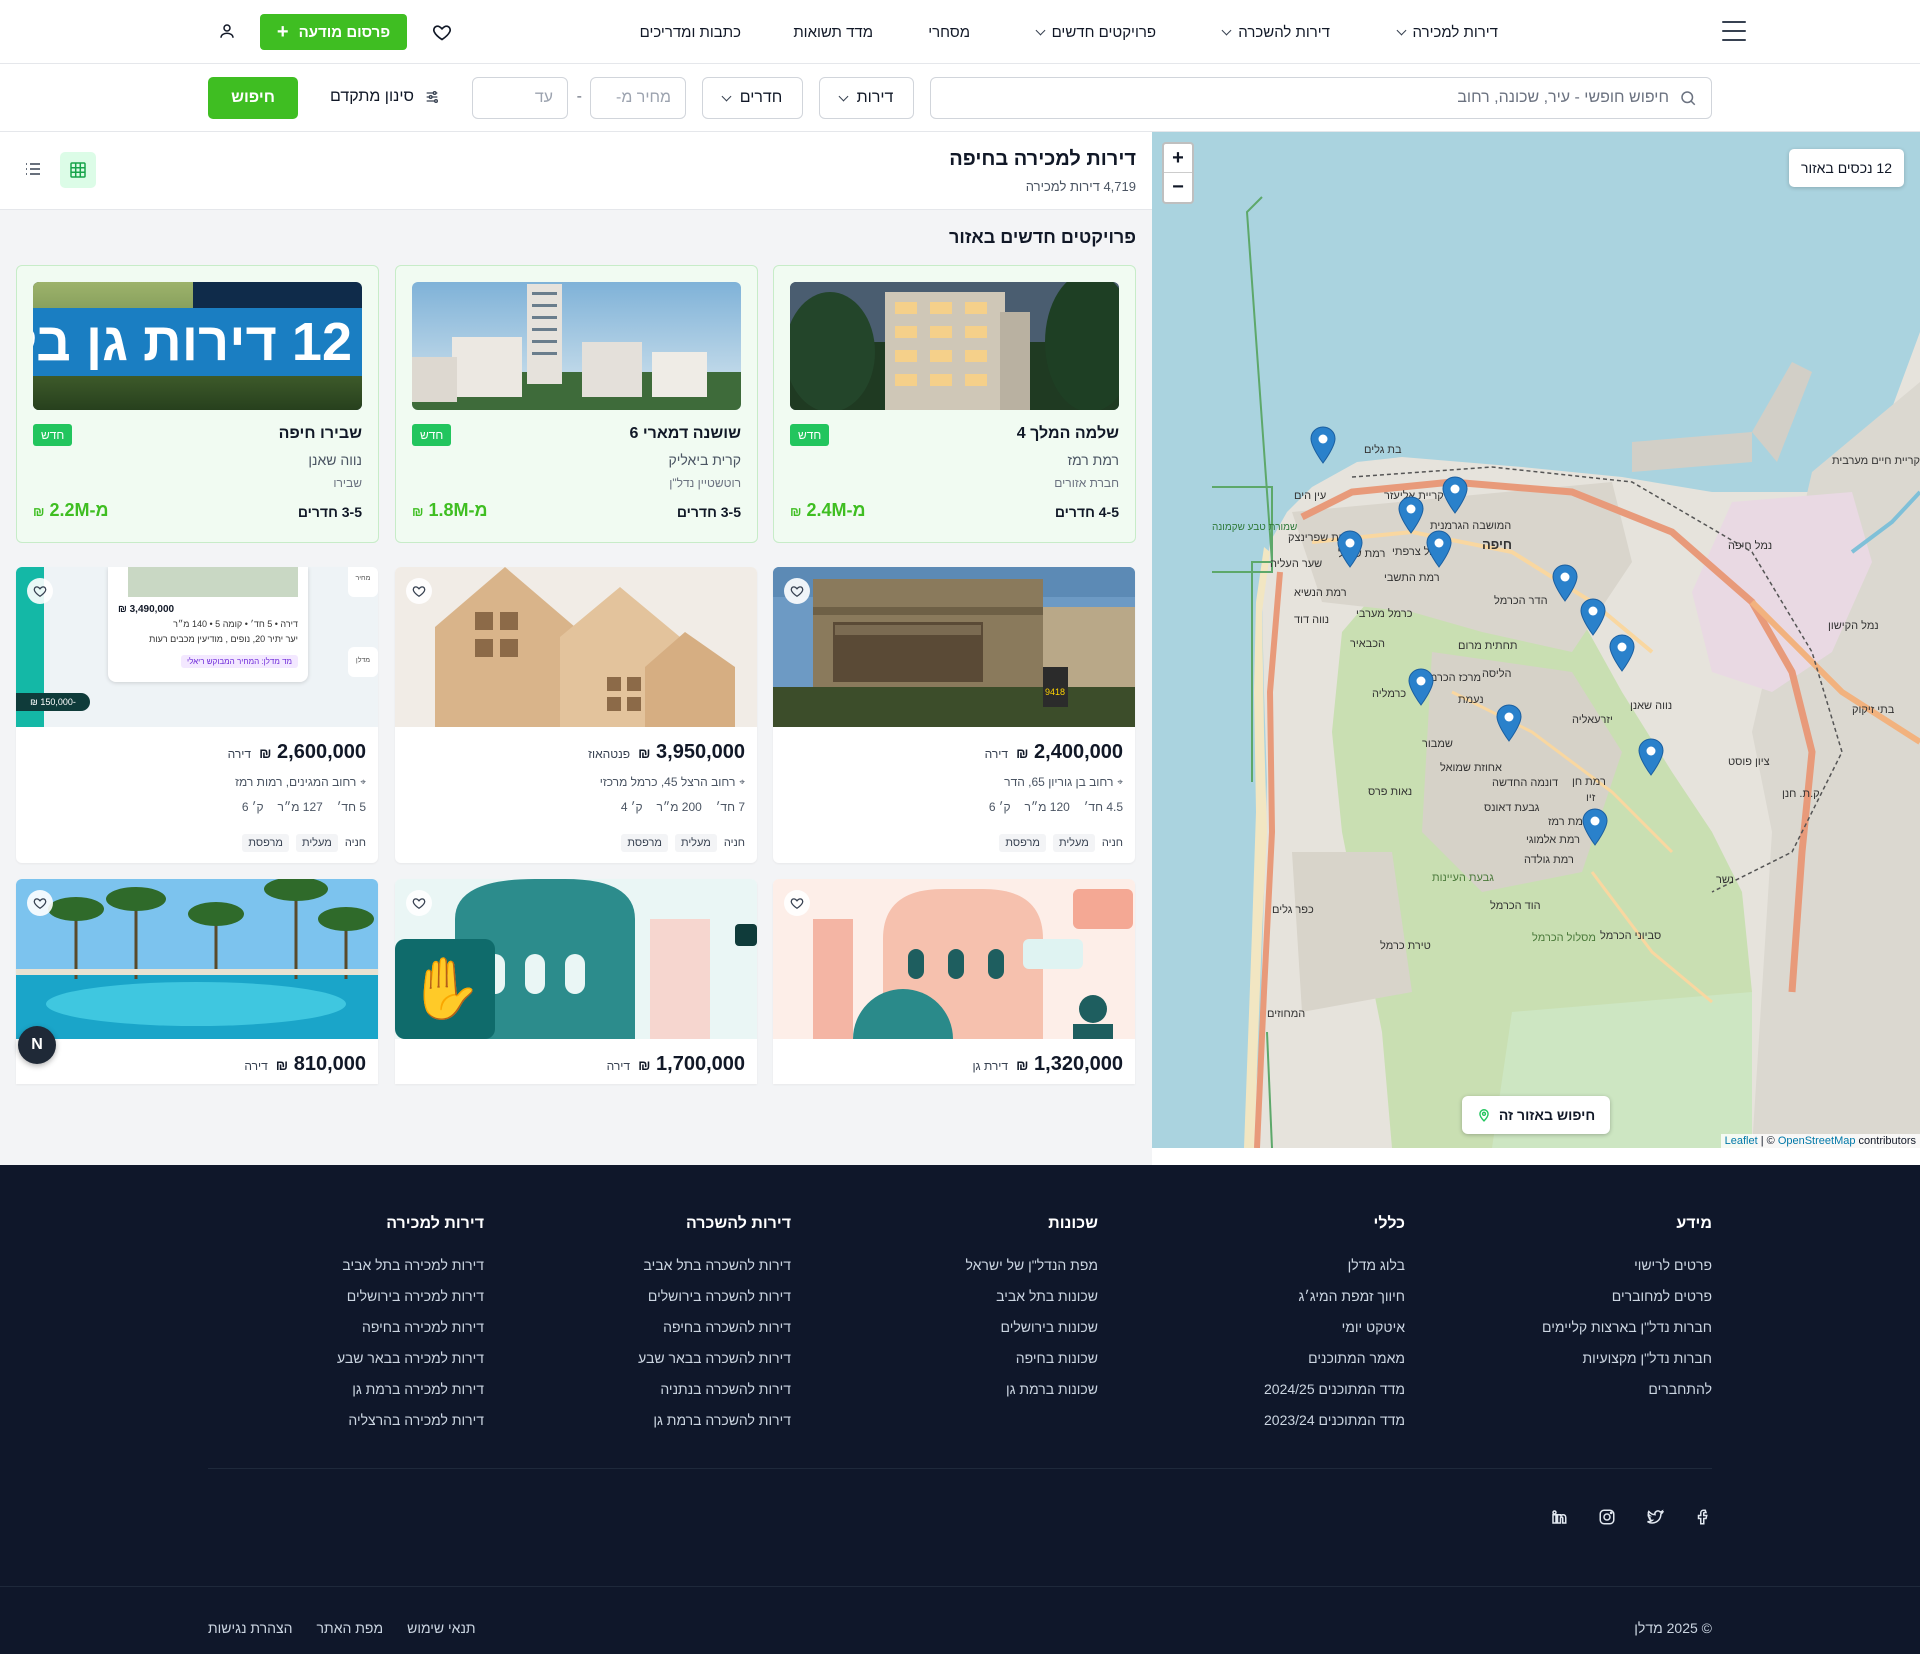 This screenshot has height=1654, width=1920. I want to click on facebook-icon, so click(1703, 1517).